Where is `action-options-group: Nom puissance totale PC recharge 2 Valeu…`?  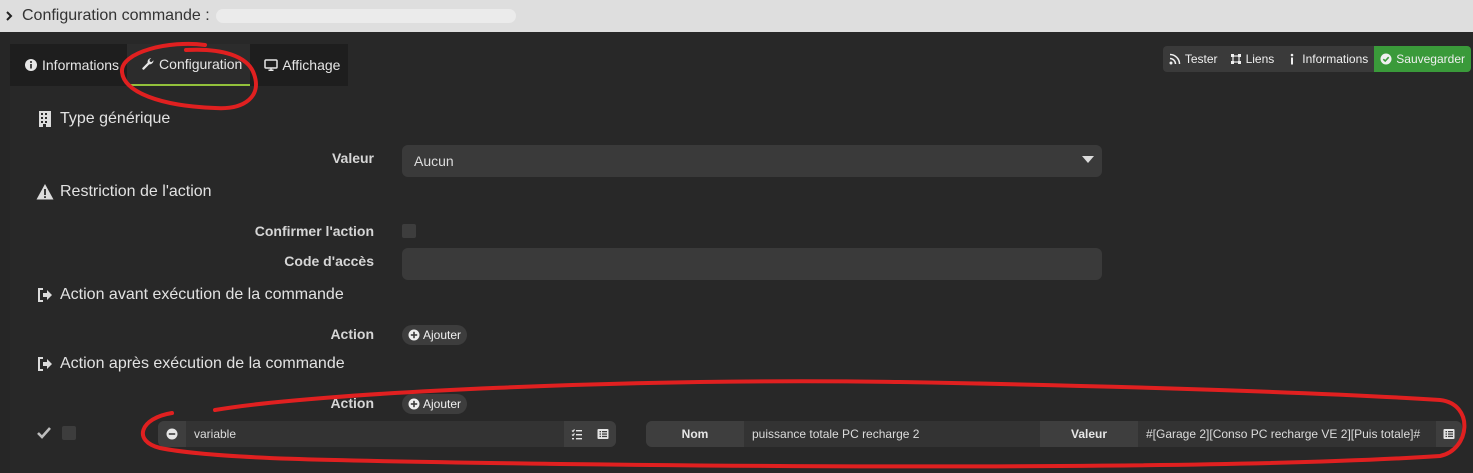 action-options-group: Nom puissance totale PC recharge 2 Valeu… is located at coordinates (1054, 434).